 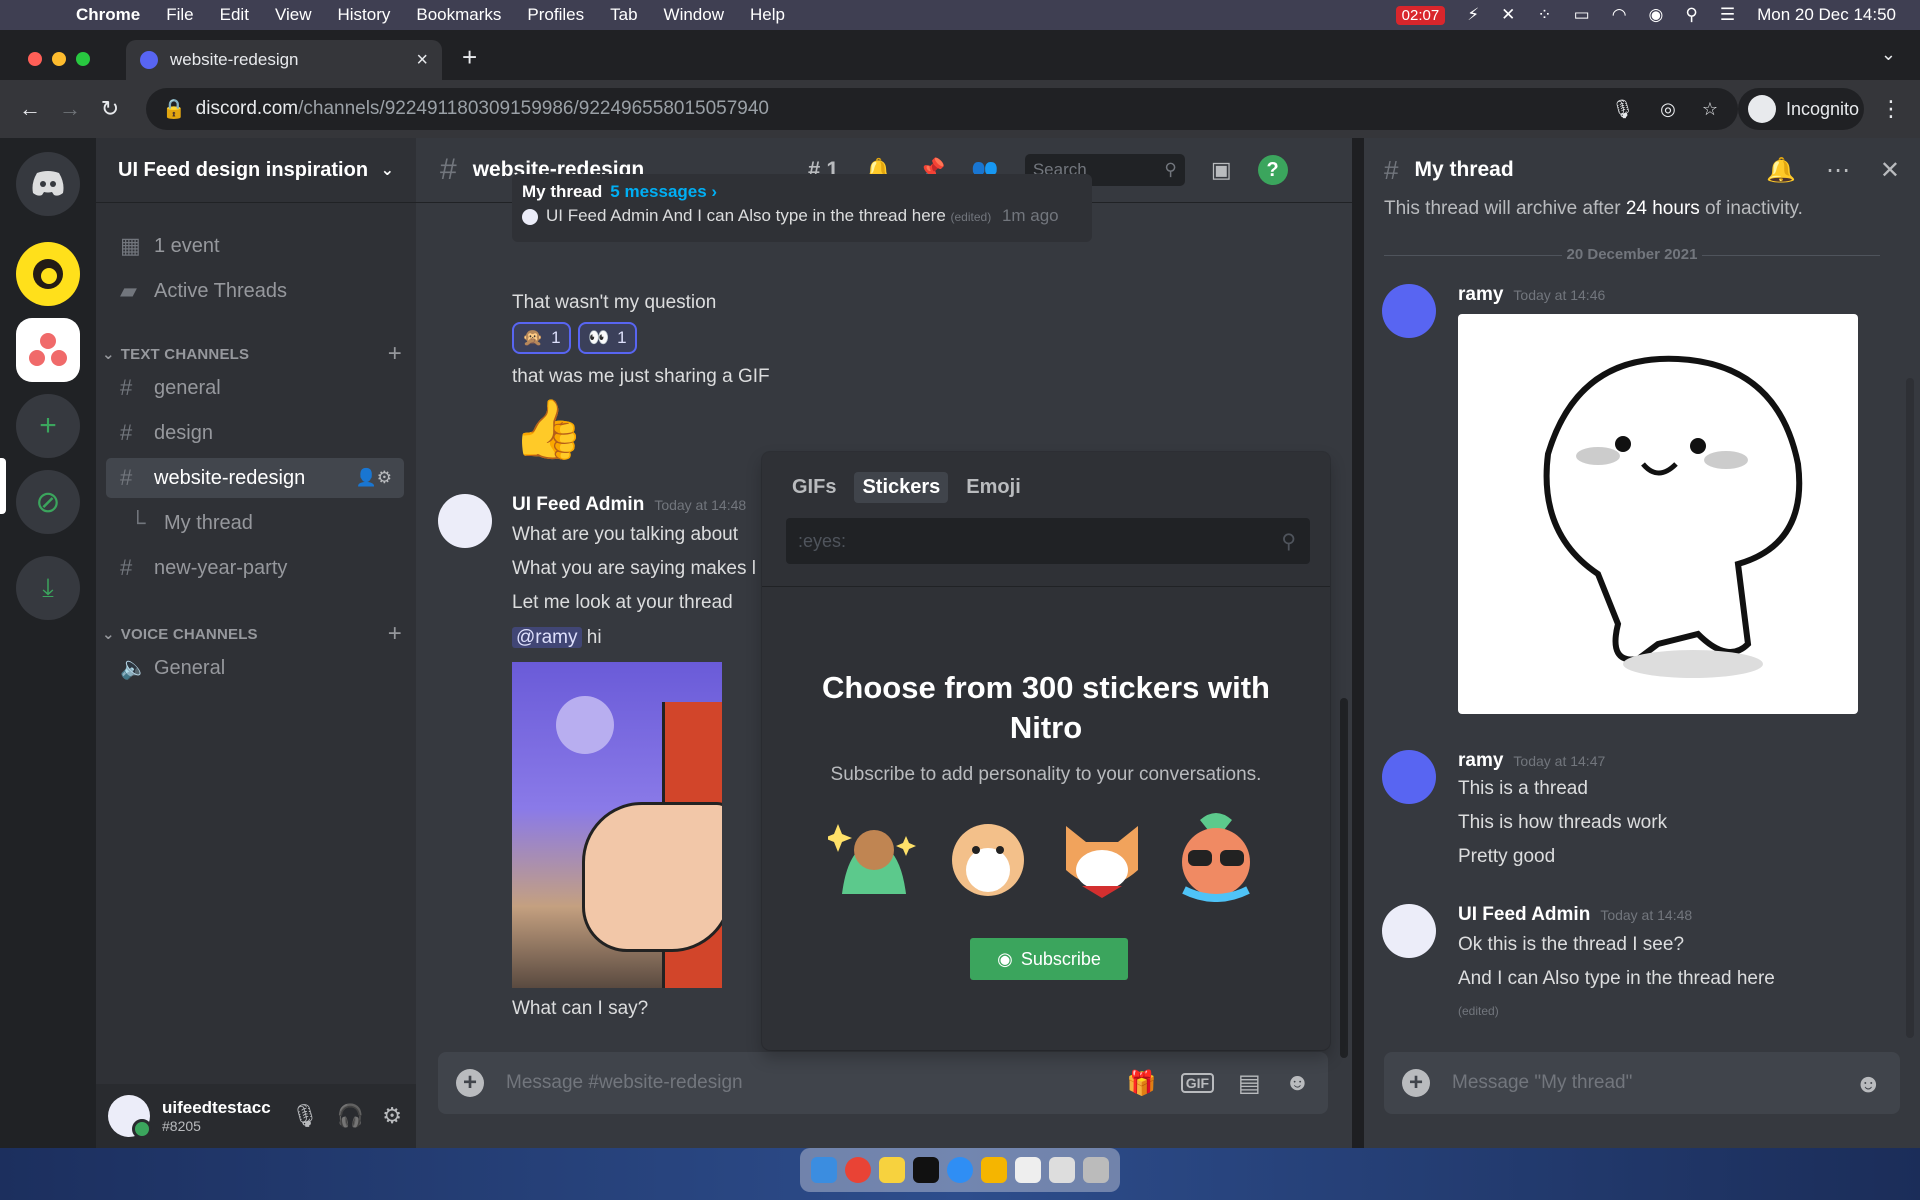 What do you see at coordinates (1582, 15) in the screenshot?
I see `battery-icon: ▭` at bounding box center [1582, 15].